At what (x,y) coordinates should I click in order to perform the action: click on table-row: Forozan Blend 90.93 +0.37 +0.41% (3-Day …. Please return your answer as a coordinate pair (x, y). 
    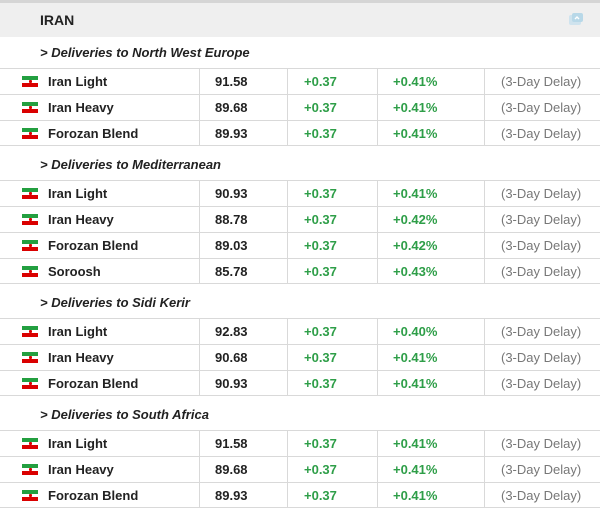
    Looking at the image, I should click on (300, 383).